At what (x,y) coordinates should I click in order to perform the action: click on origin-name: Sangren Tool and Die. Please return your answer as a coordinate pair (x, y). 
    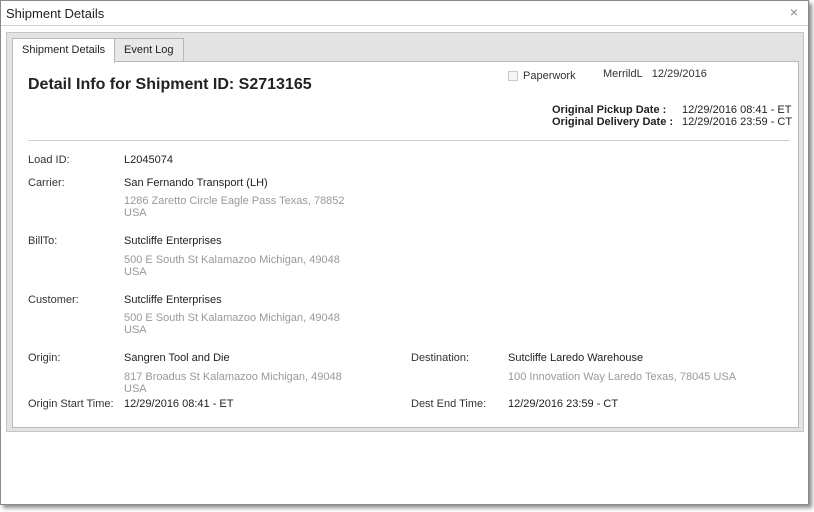
    Looking at the image, I should click on (177, 358).